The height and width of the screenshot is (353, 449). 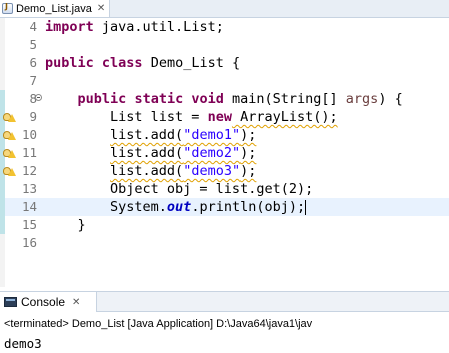 I want to click on code-line: 15 }, so click(x=224, y=225).